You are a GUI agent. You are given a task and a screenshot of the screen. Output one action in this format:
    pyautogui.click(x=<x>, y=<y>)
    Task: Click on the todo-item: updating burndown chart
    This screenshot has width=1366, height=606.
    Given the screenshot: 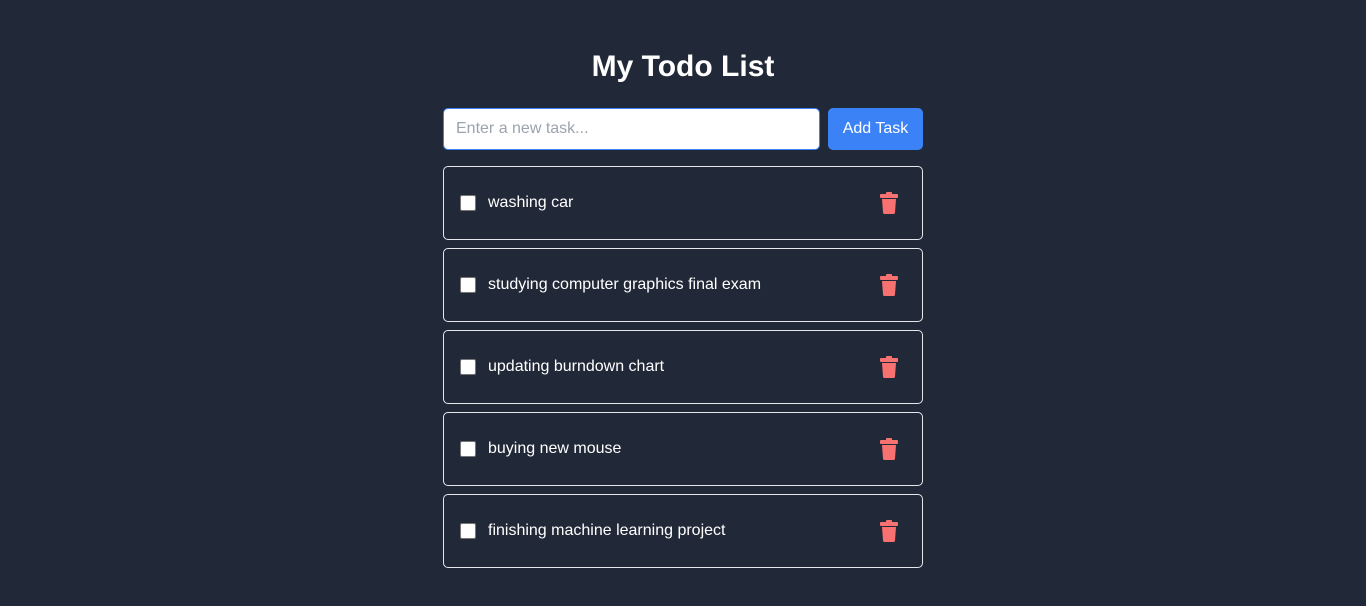 What is the action you would take?
    pyautogui.click(x=683, y=367)
    